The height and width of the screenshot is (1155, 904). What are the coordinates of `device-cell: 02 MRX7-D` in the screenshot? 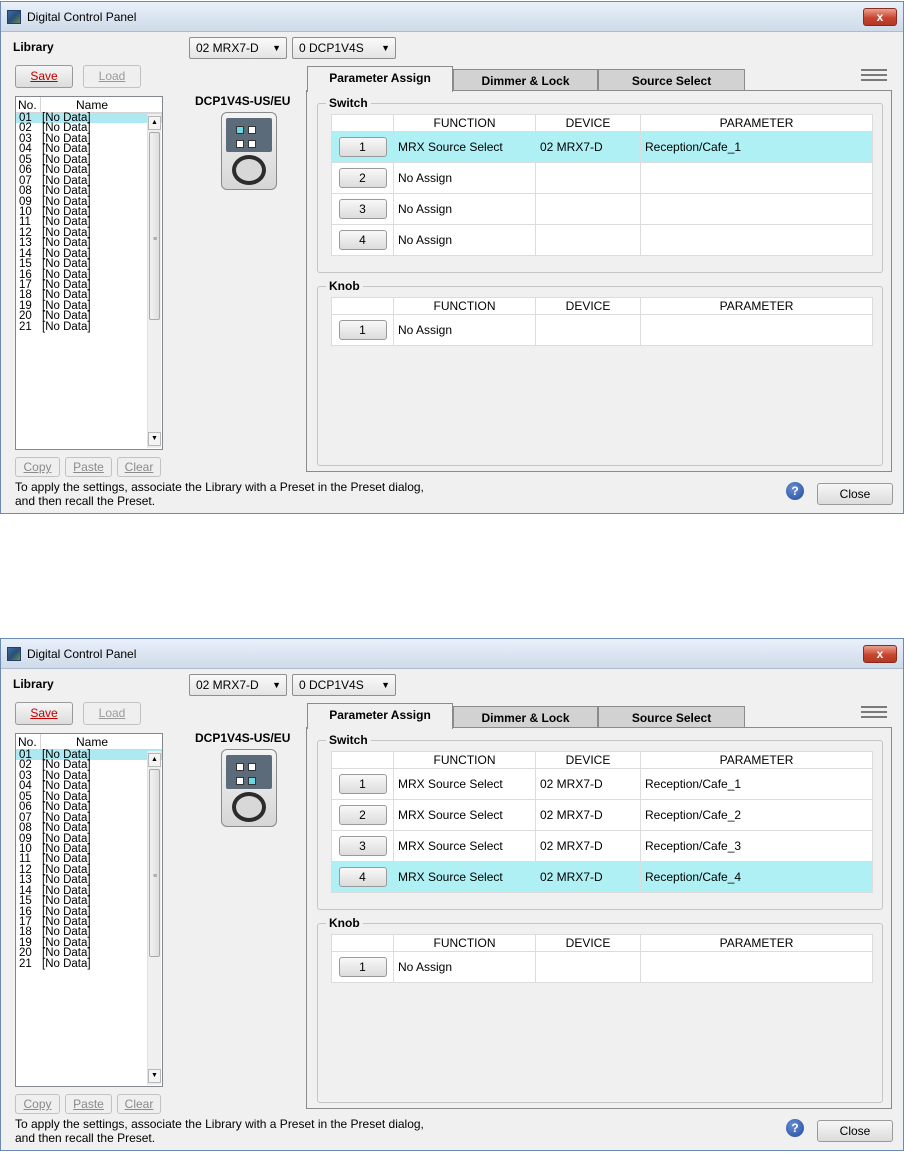 It's located at (588, 846).